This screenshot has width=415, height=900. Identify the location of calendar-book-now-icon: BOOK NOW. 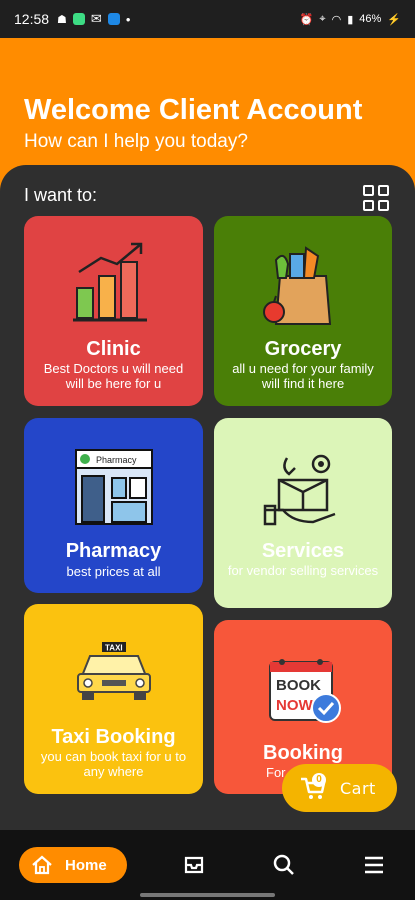
(305, 691).